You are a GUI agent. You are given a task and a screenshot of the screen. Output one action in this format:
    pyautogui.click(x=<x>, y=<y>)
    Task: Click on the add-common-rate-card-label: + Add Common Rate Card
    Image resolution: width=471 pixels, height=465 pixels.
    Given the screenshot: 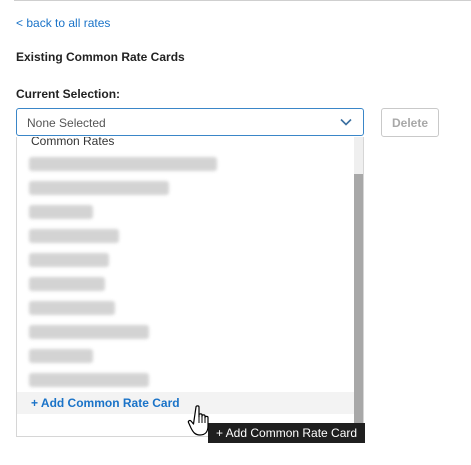 What is the action you would take?
    pyautogui.click(x=105, y=403)
    